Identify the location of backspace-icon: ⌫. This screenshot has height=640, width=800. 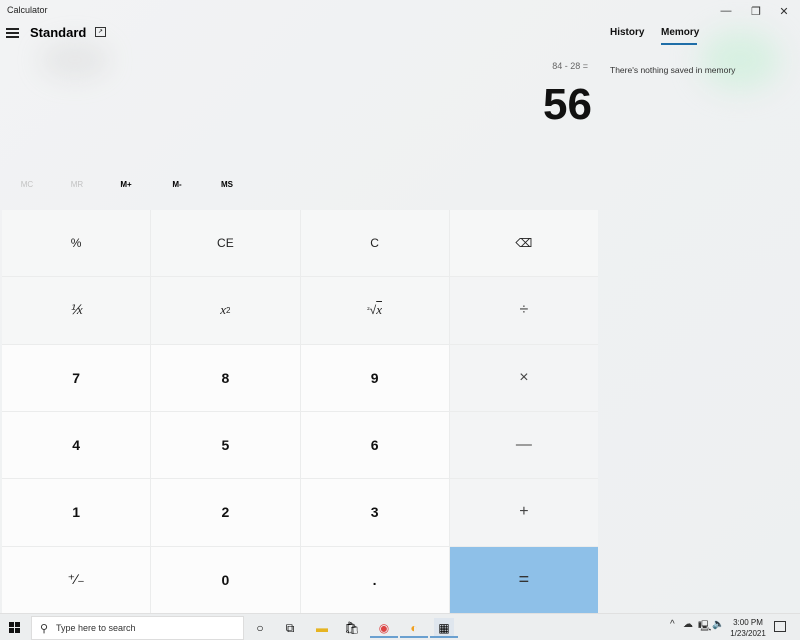
(524, 243).